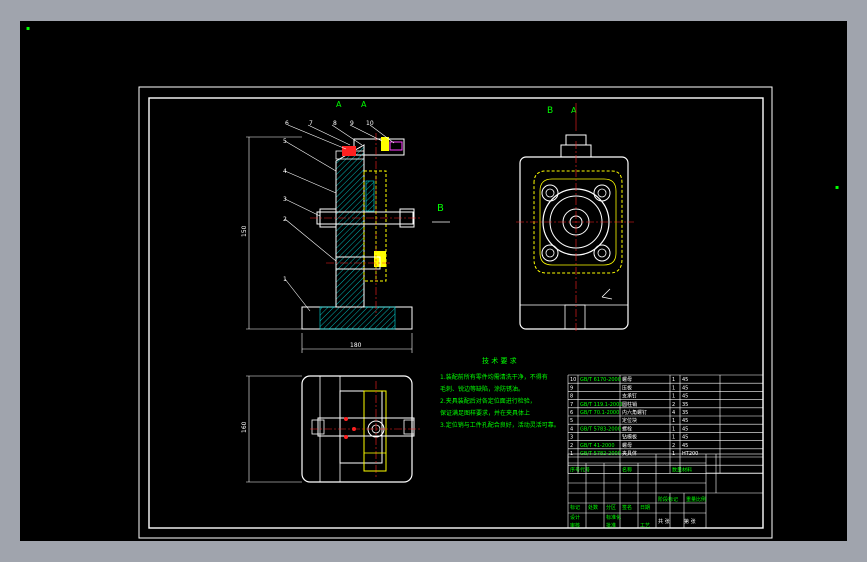 The width and height of the screenshot is (867, 562). Describe the element at coordinates (244, 427) in the screenshot. I see `dimension-depth: 160` at that location.